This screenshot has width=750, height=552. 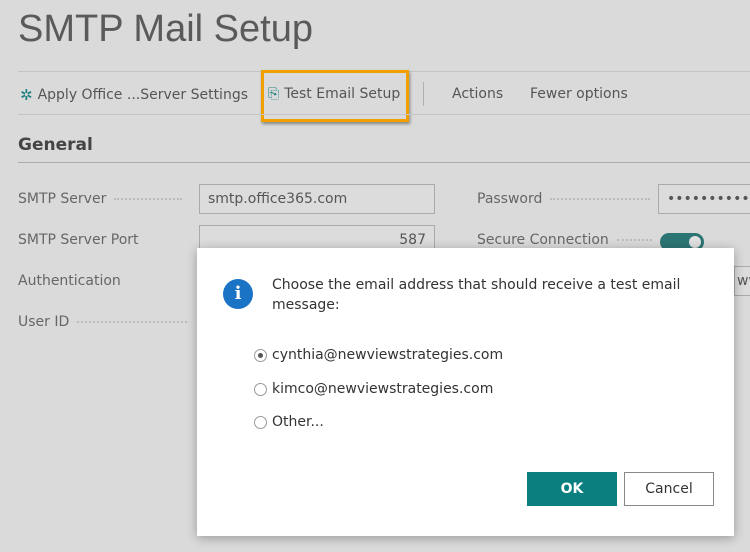 I want to click on toolbar-separator, so click(x=423, y=94).